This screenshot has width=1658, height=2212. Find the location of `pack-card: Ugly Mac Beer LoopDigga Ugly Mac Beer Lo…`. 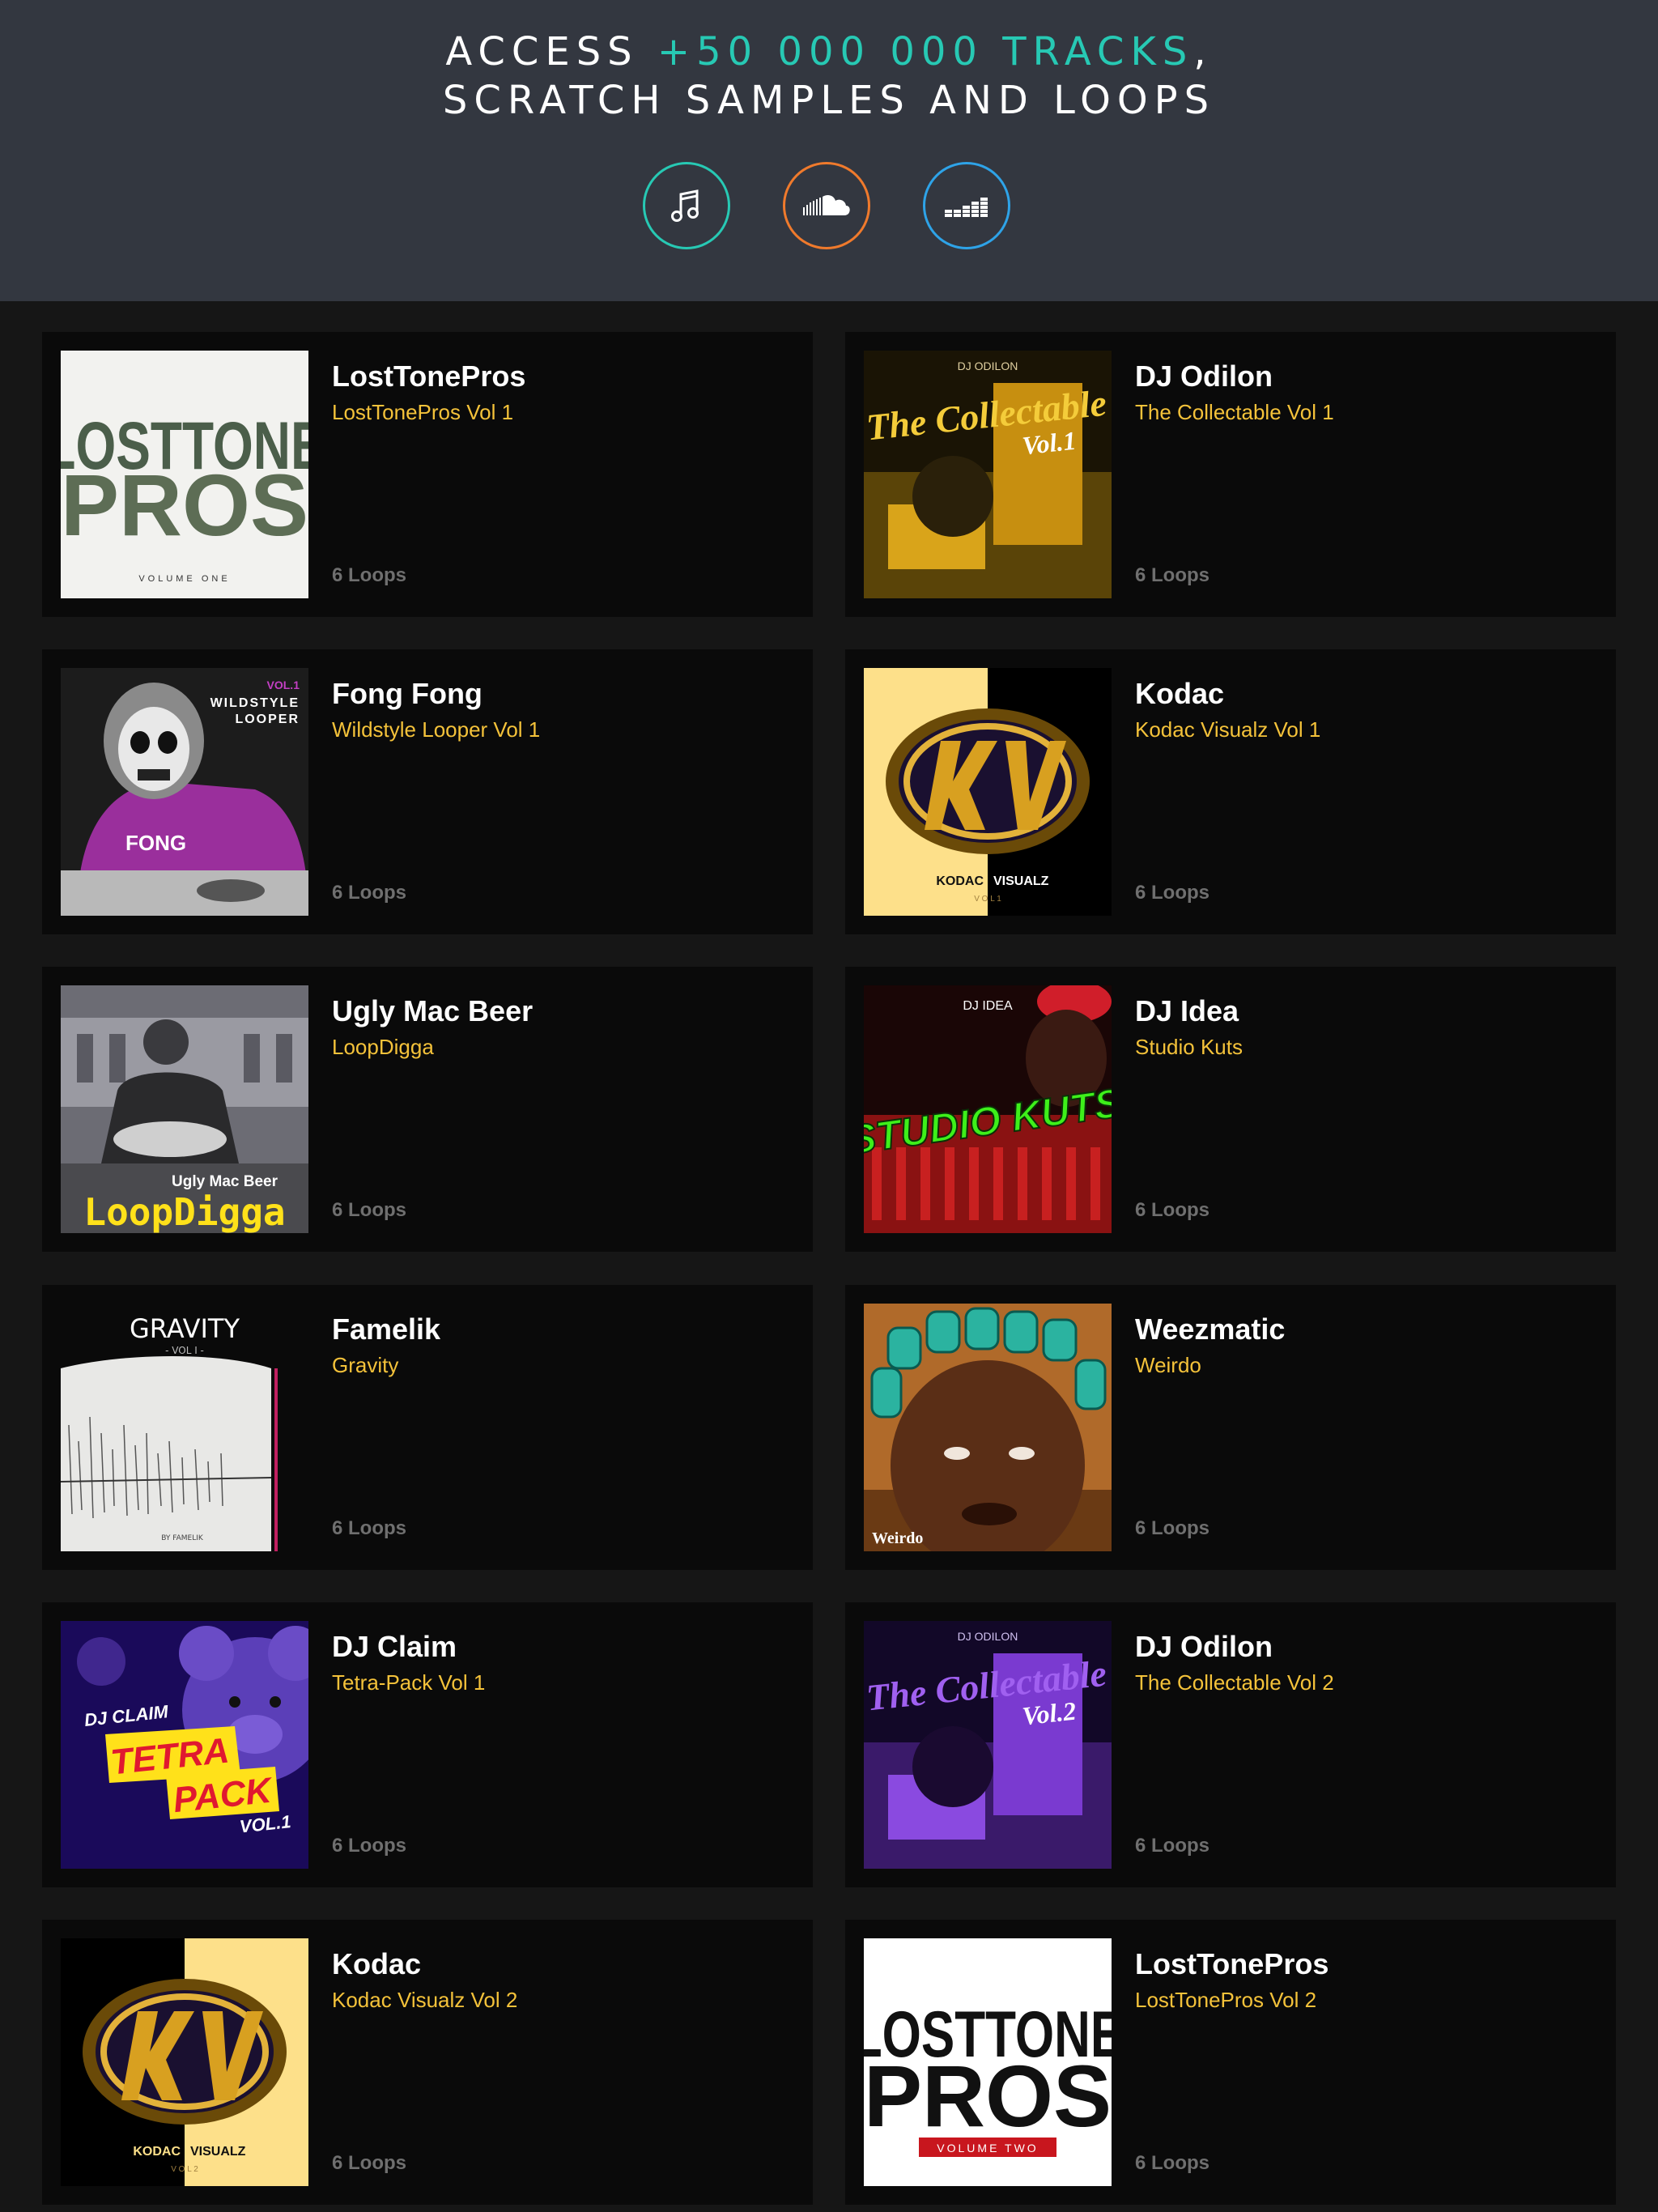

pack-card: Ugly Mac Beer LoopDigga Ugly Mac Beer Lo… is located at coordinates (427, 1110).